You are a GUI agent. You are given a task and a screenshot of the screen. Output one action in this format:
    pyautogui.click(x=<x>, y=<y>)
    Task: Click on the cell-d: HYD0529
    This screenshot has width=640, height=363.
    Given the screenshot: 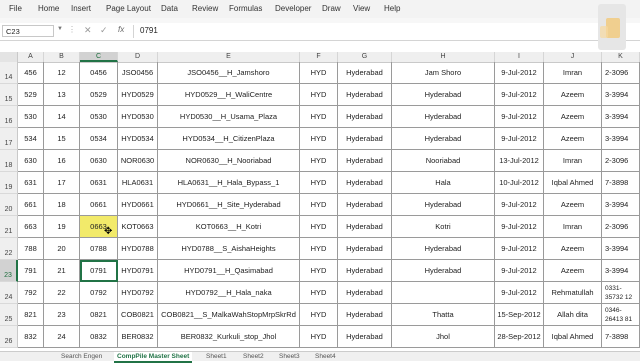 What is the action you would take?
    pyautogui.click(x=138, y=95)
    